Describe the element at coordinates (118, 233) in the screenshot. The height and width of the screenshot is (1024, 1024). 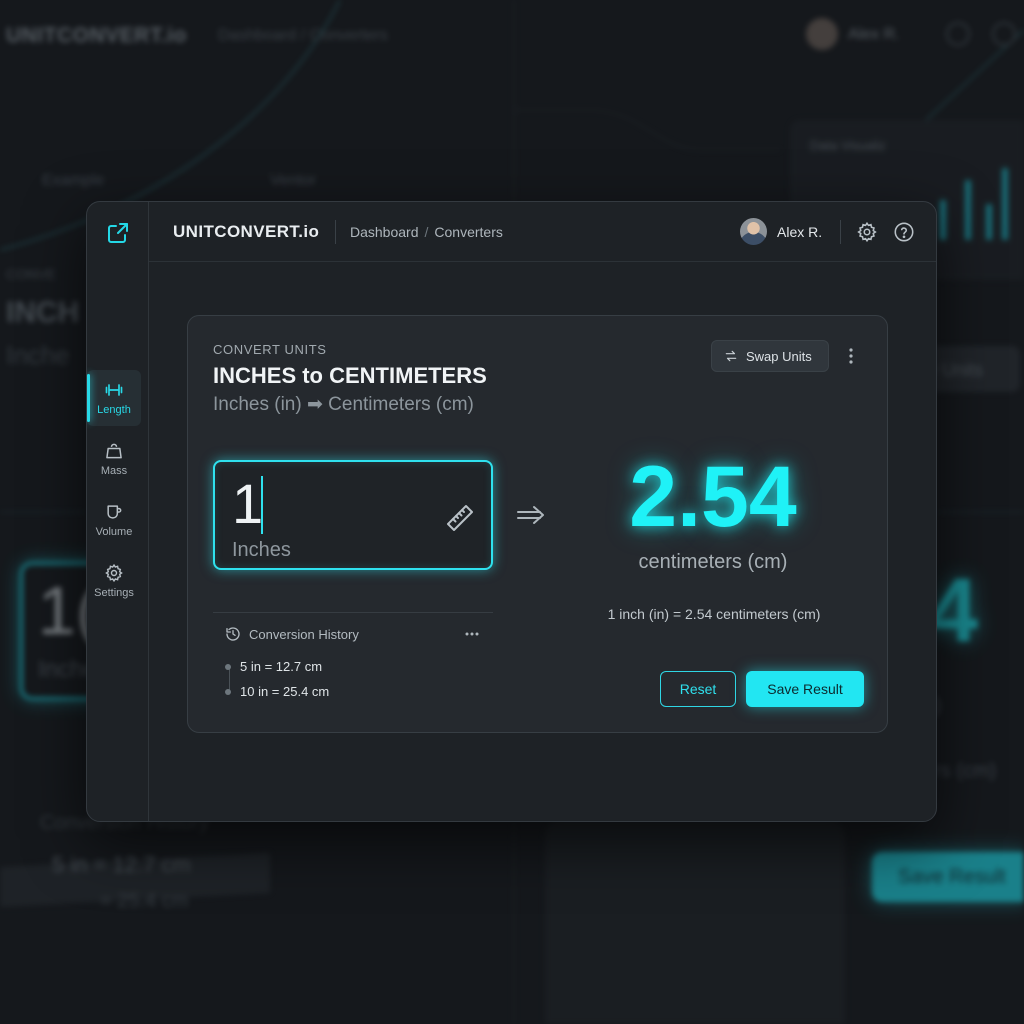
I see `open-external-icon` at that location.